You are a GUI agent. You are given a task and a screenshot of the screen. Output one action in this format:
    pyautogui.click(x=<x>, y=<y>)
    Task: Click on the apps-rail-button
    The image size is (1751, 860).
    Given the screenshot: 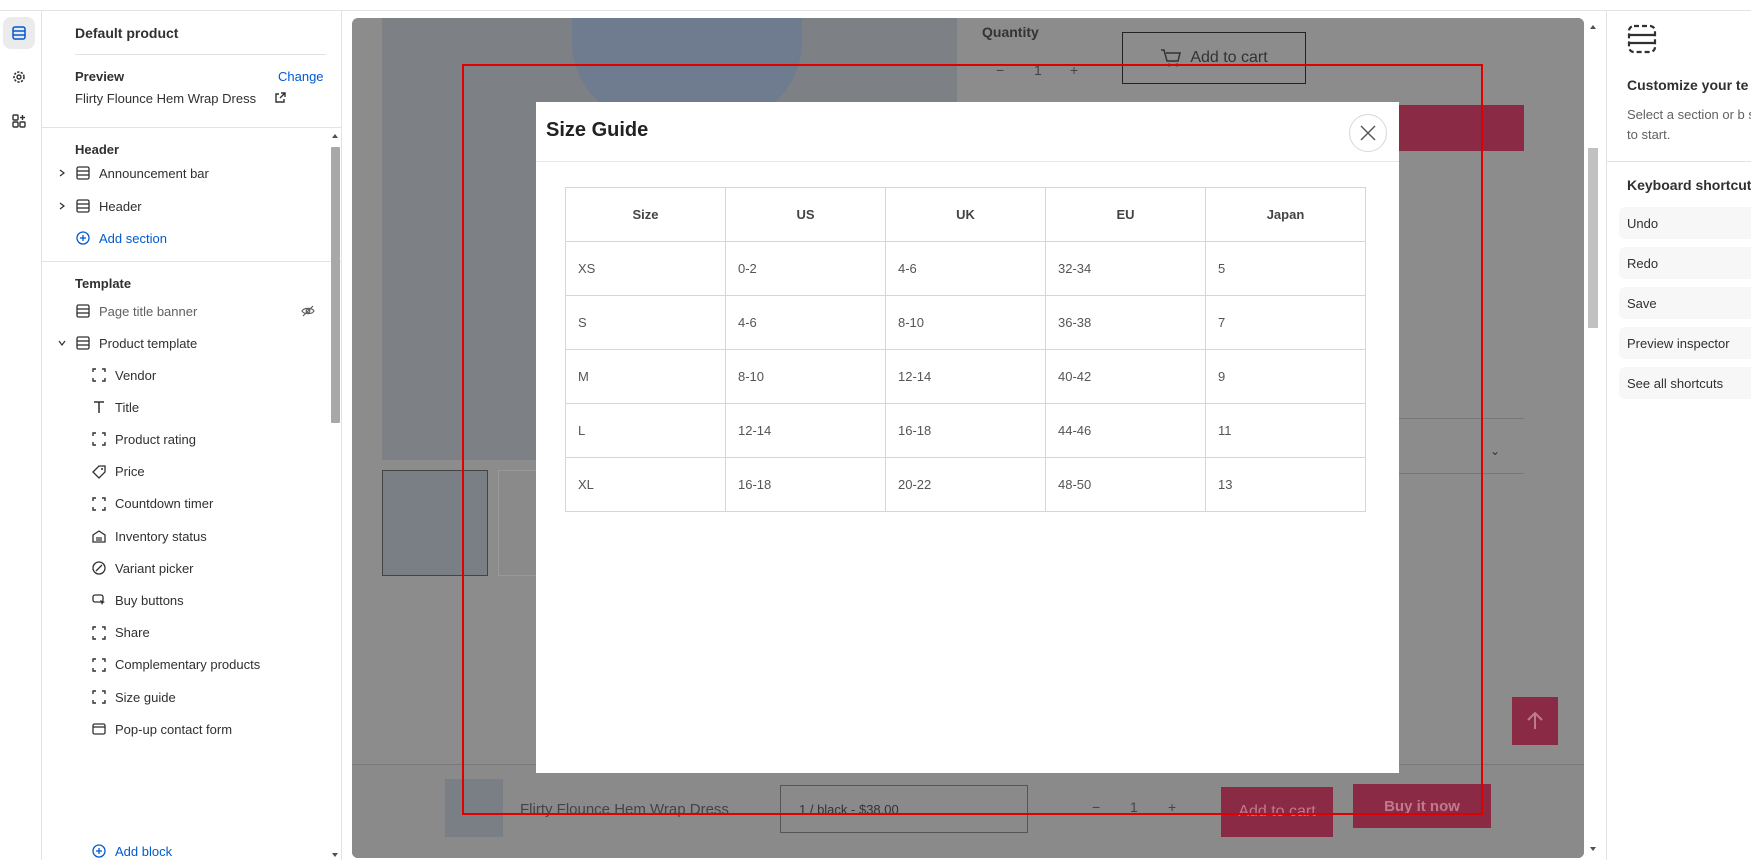 What is the action you would take?
    pyautogui.click(x=19, y=121)
    